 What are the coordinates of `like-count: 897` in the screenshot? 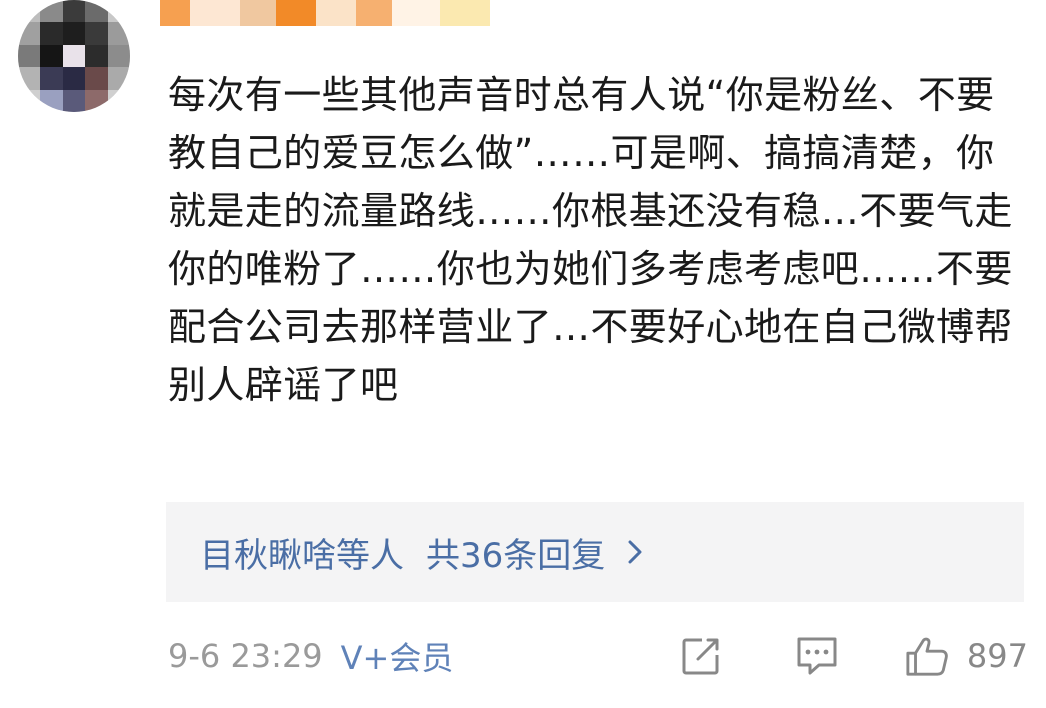 It's located at (997, 656).